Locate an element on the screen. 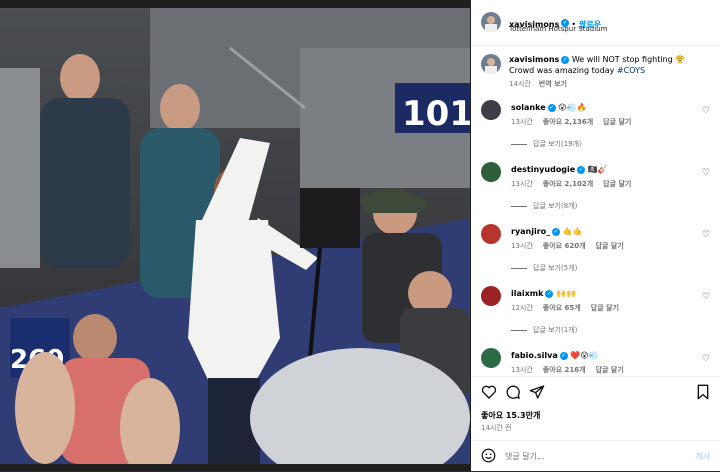 The image size is (720, 472). comment-line: solanke ✓ 😮💨🔥 is located at coordinates (548, 107).